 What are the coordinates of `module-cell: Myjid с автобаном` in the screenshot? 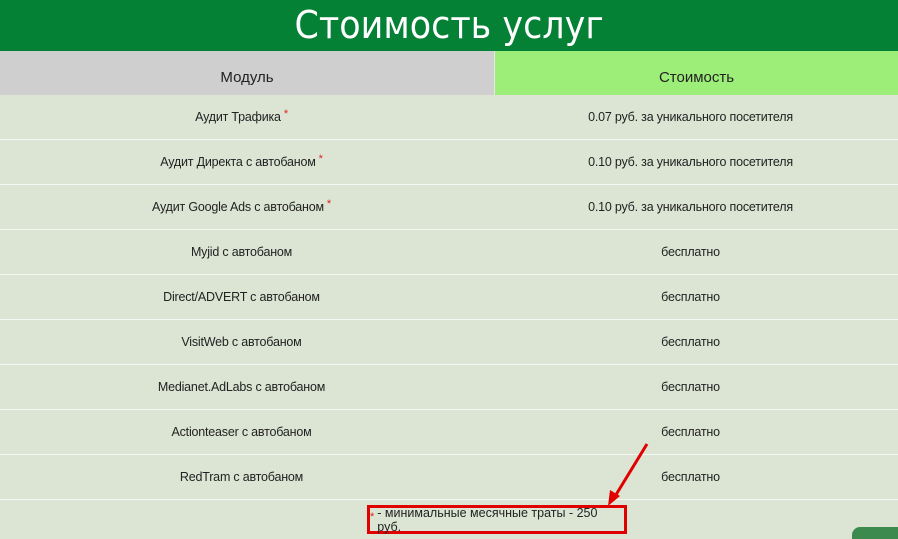 It's located at (241, 252).